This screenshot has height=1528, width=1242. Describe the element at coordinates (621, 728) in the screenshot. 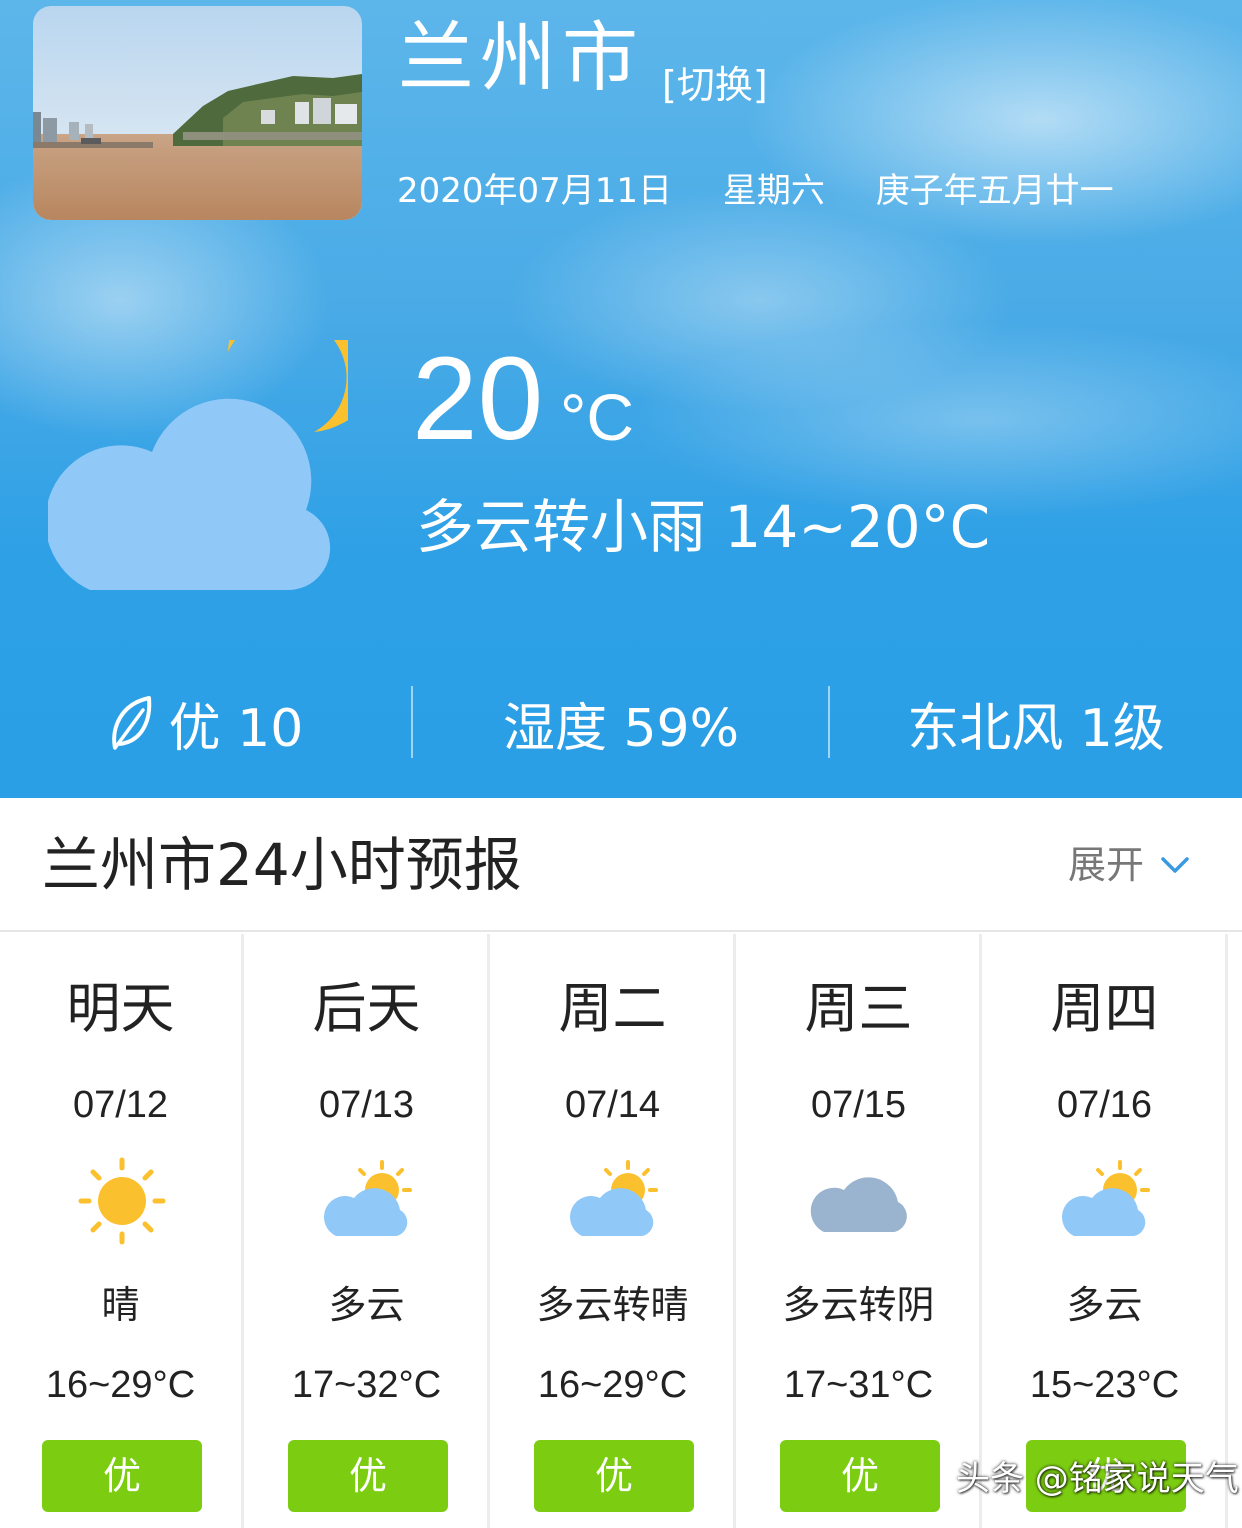

I see `humidity-stat: 湿度 59%` at that location.